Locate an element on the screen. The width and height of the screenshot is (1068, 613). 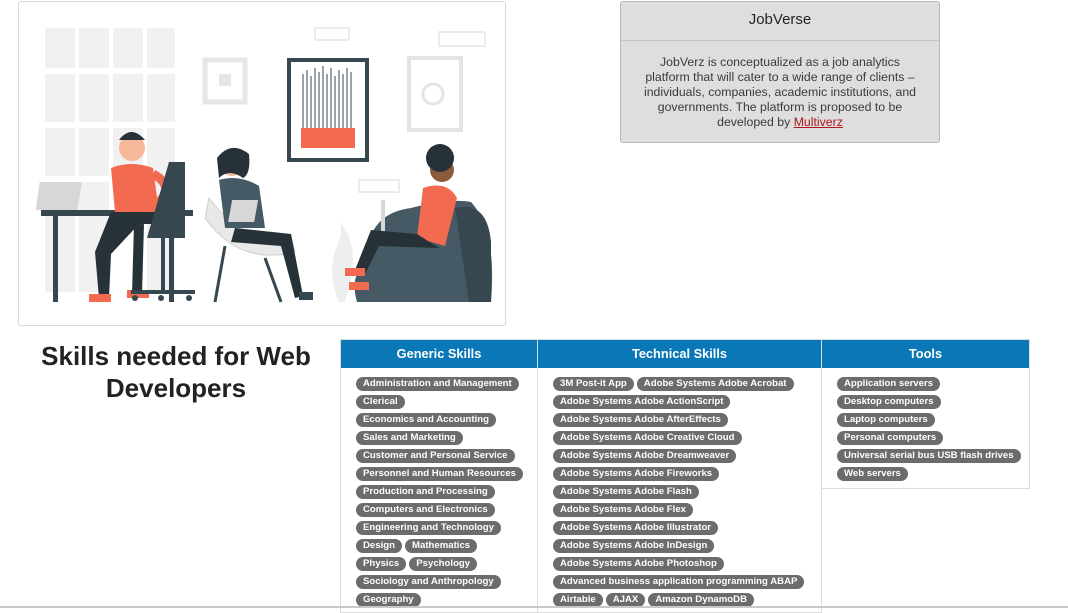
skill-badge: Personal computers is located at coordinates (890, 438).